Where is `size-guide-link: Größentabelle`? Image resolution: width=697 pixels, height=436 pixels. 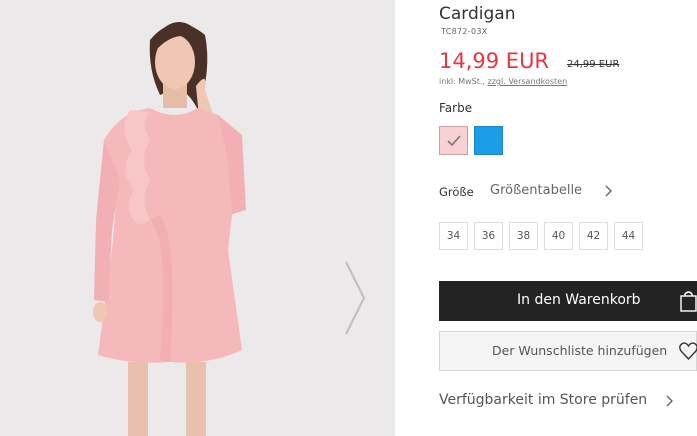
size-guide-link: Größentabelle is located at coordinates (536, 190).